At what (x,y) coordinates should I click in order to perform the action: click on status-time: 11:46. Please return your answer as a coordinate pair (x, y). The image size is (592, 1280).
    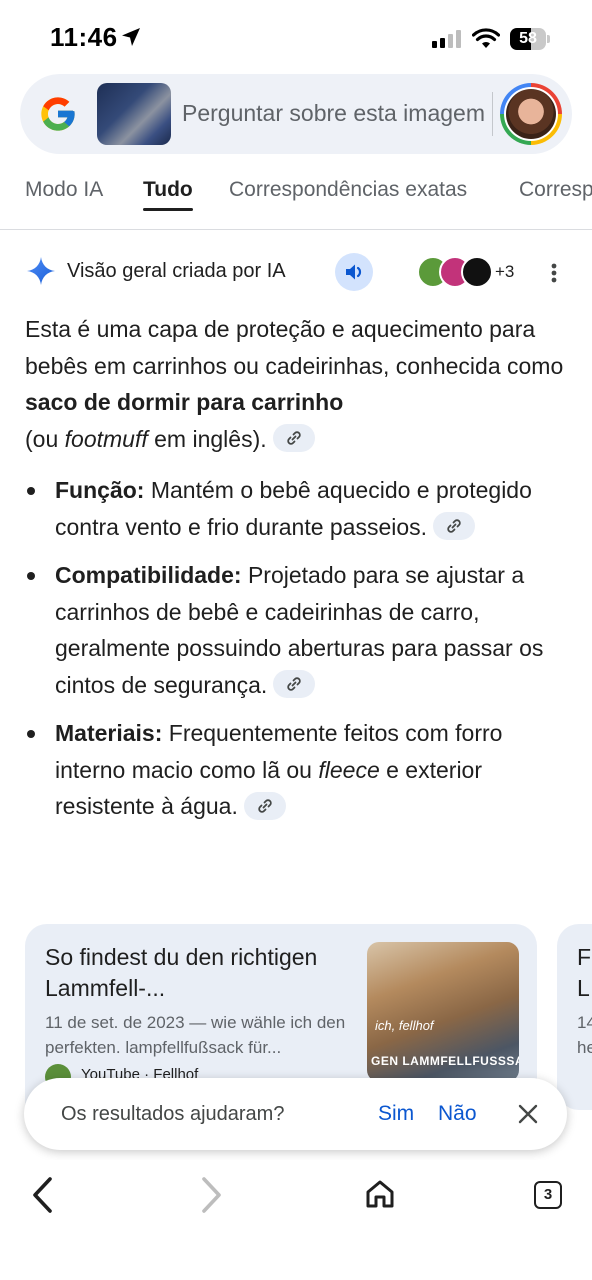
    Looking at the image, I should click on (84, 37).